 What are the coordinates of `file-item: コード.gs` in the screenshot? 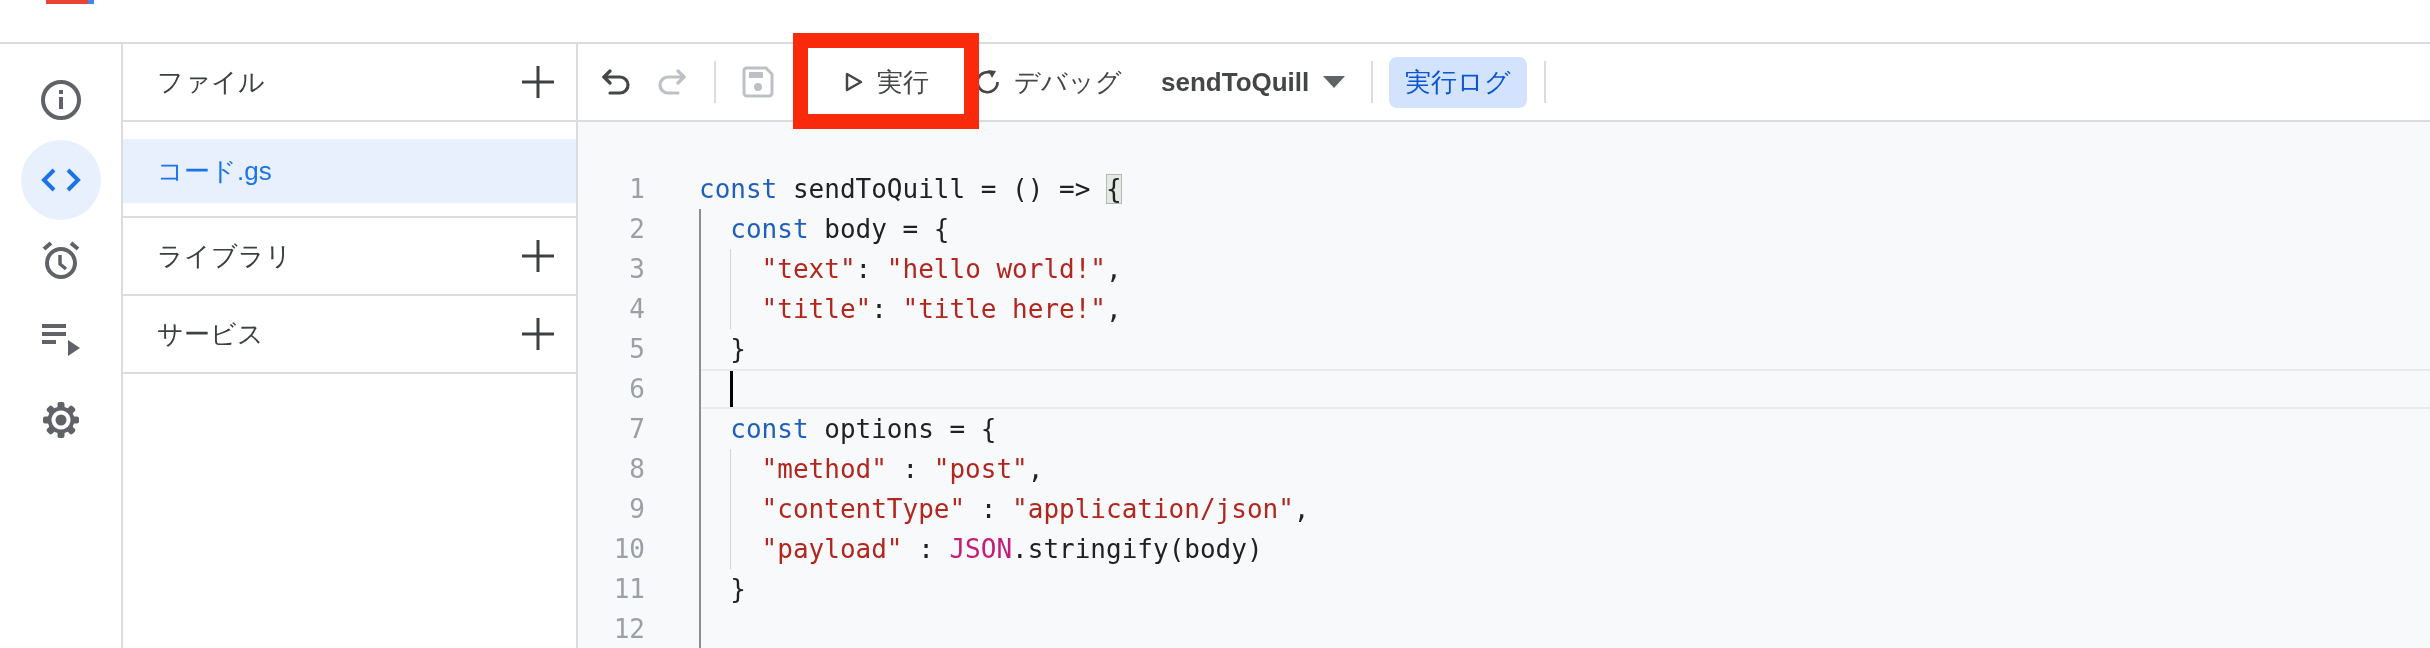 It's located at (349, 171).